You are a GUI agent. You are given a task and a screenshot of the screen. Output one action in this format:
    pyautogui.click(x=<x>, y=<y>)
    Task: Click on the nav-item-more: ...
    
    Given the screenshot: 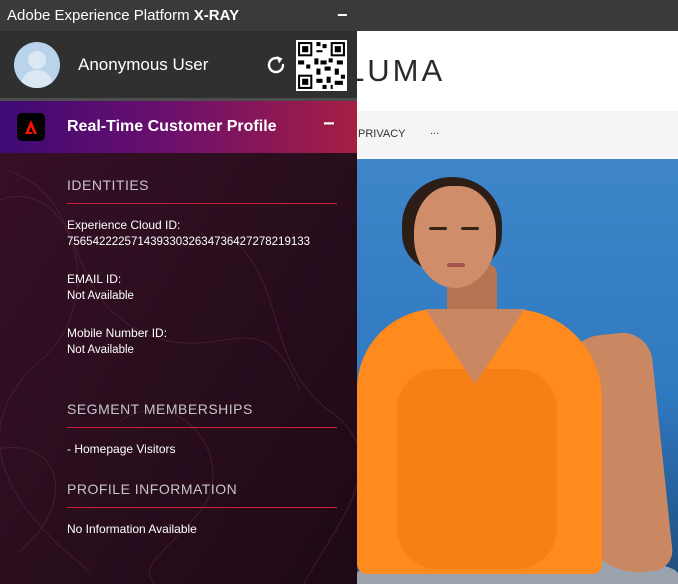 What is the action you would take?
    pyautogui.click(x=434, y=131)
    